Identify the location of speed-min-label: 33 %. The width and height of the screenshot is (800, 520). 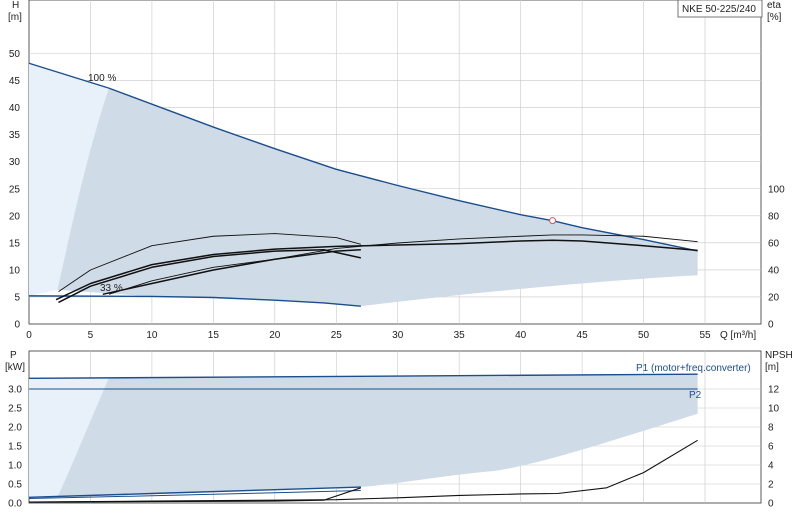
(111, 288).